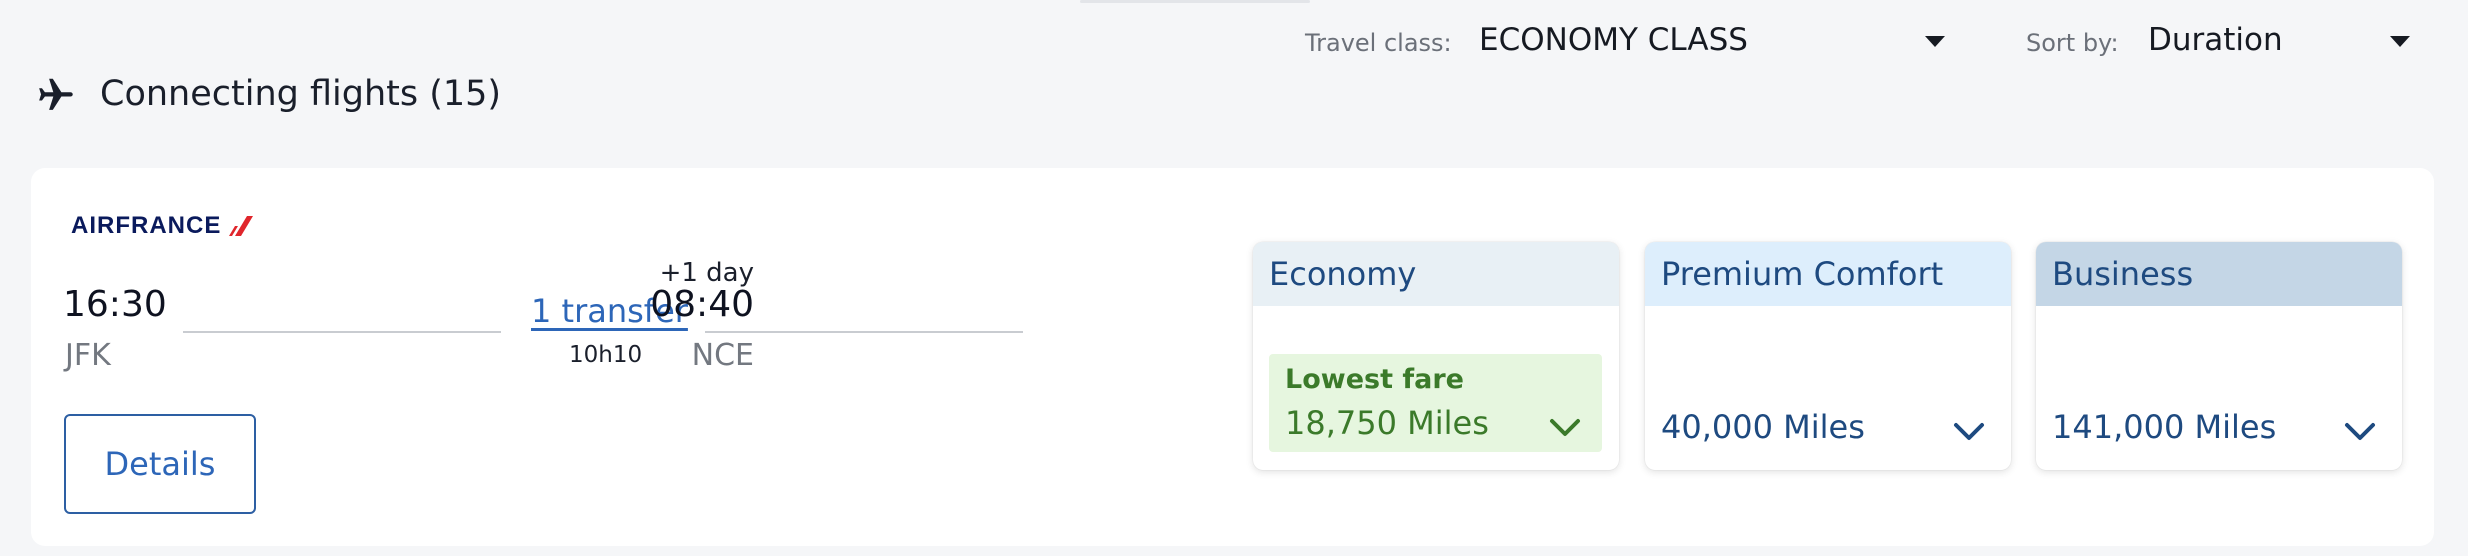  What do you see at coordinates (1195, 1) in the screenshot?
I see `top-divider` at bounding box center [1195, 1].